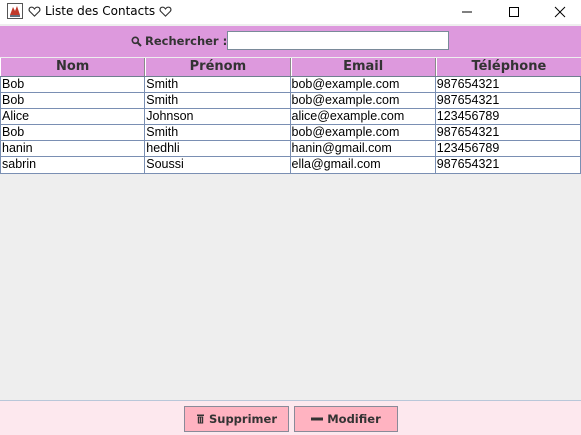 This screenshot has height=435, width=581. Describe the element at coordinates (317, 419) in the screenshot. I see `minus-icon` at that location.